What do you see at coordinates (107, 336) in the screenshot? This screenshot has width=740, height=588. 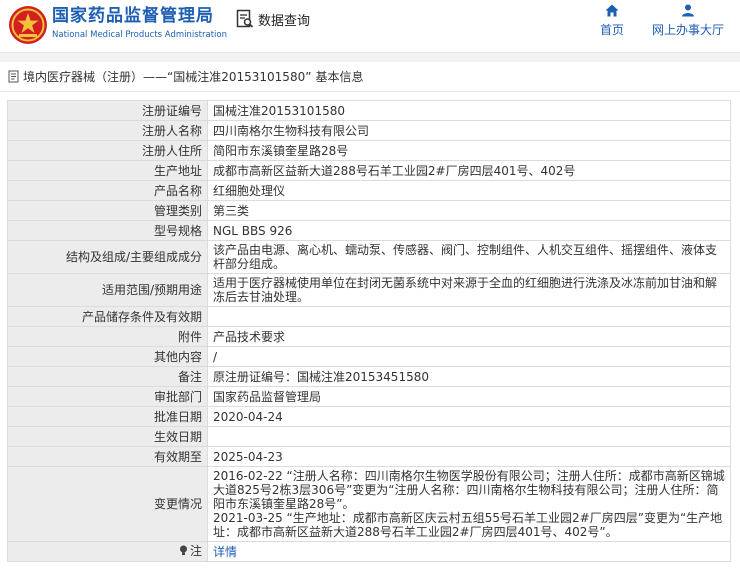 I see `row-label: 附件` at bounding box center [107, 336].